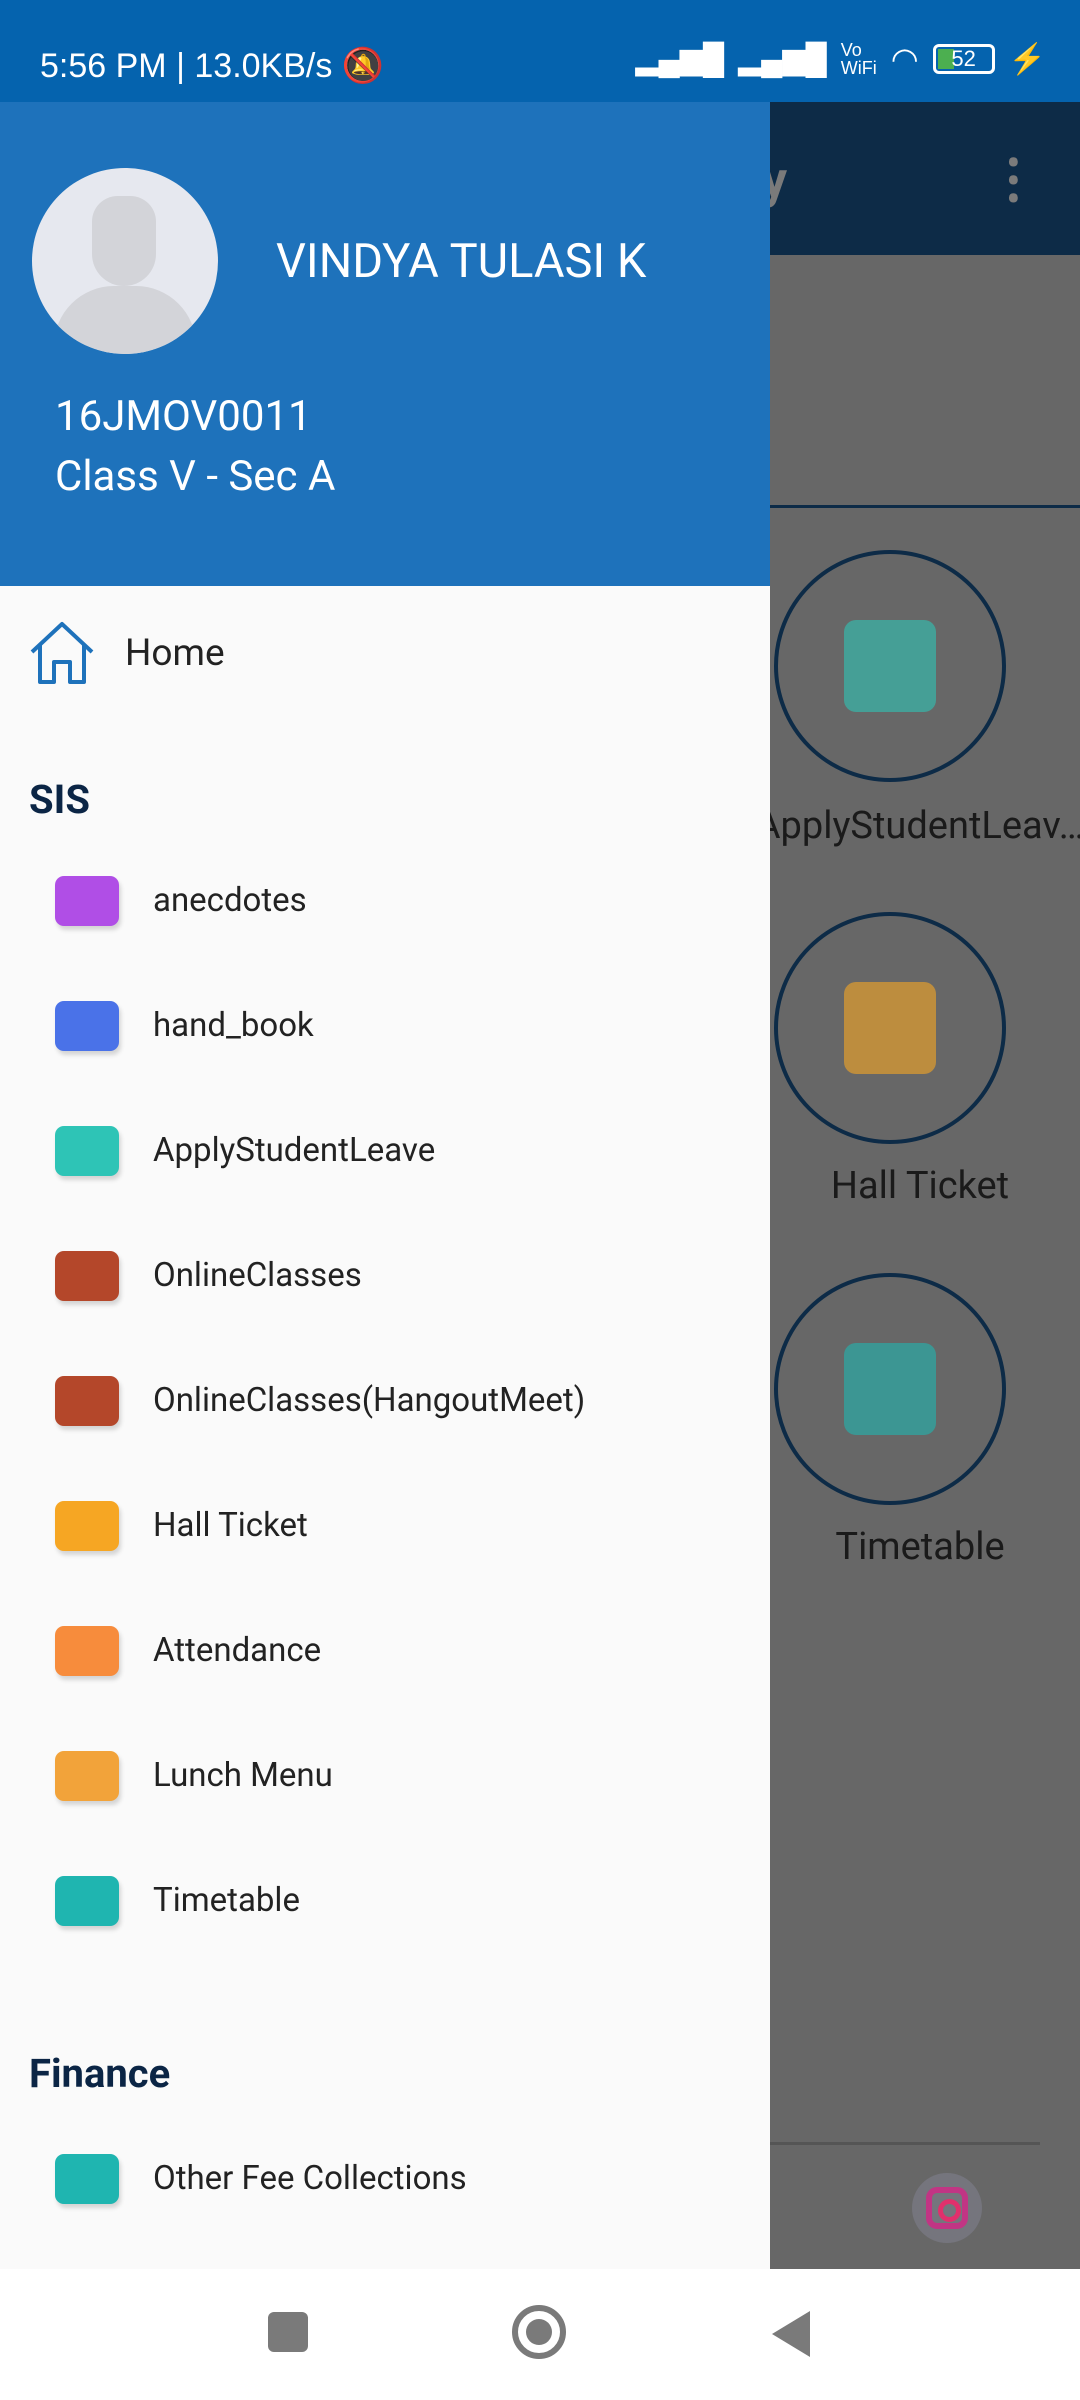 The image size is (1080, 2400). Describe the element at coordinates (243, 1775) in the screenshot. I see `drawer-item-label: Lunch Menu` at that location.